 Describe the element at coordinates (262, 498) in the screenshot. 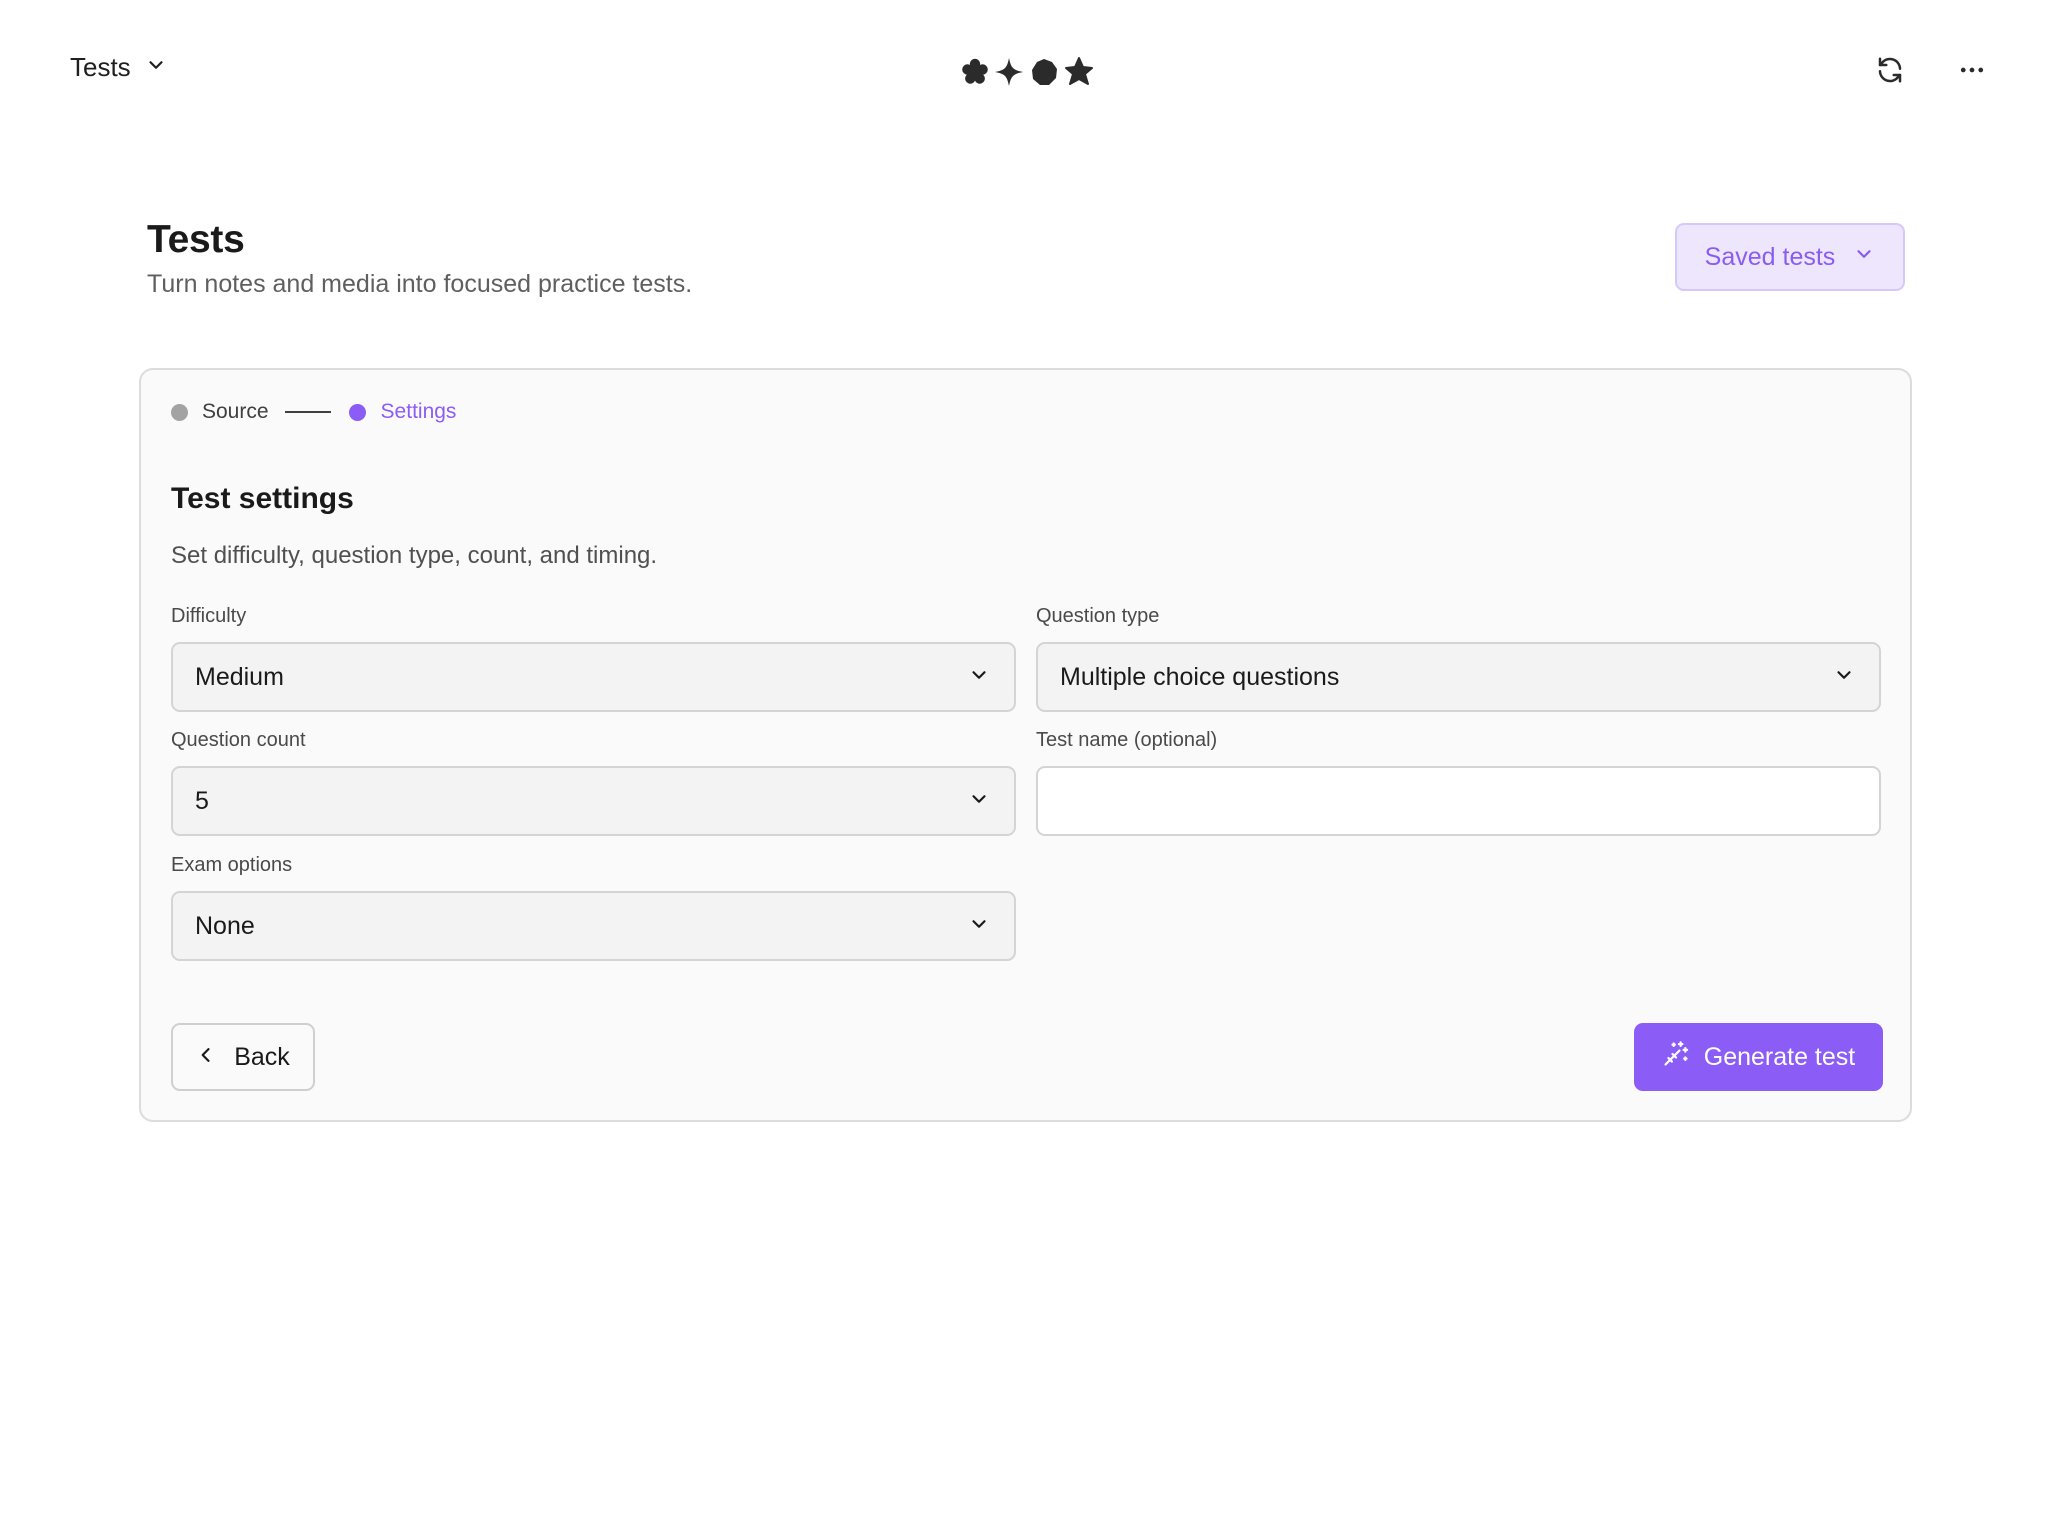

I see `section-title: Test settings` at that location.